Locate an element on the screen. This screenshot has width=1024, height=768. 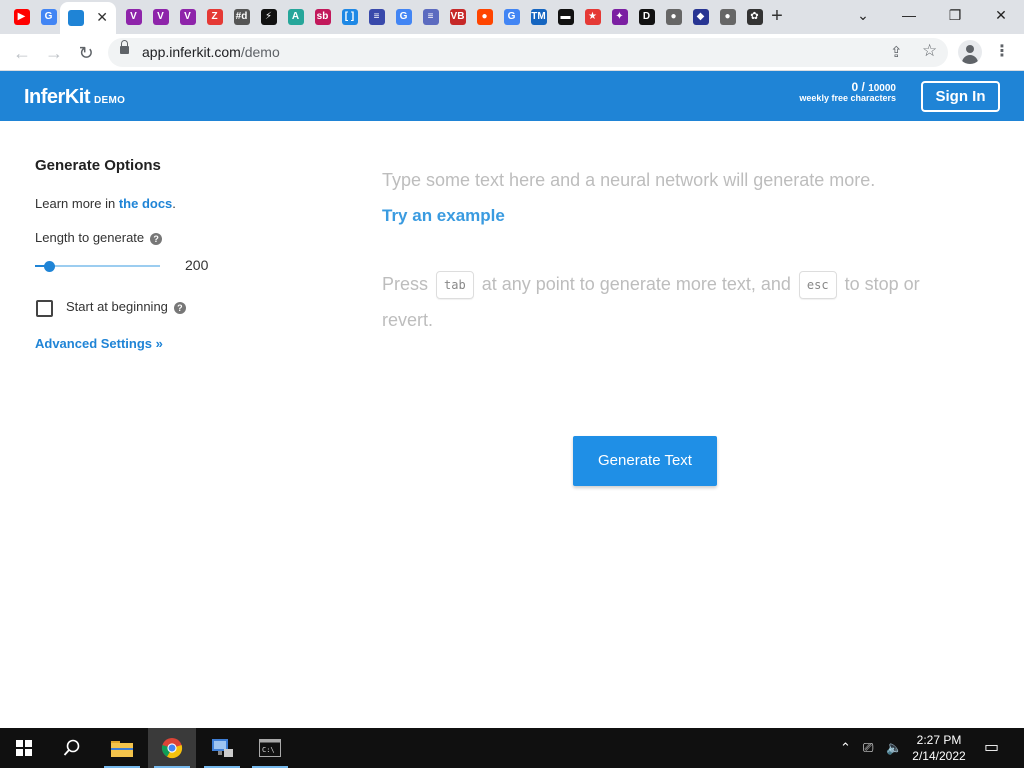
vb-icon: VB is located at coordinates (457, 17).